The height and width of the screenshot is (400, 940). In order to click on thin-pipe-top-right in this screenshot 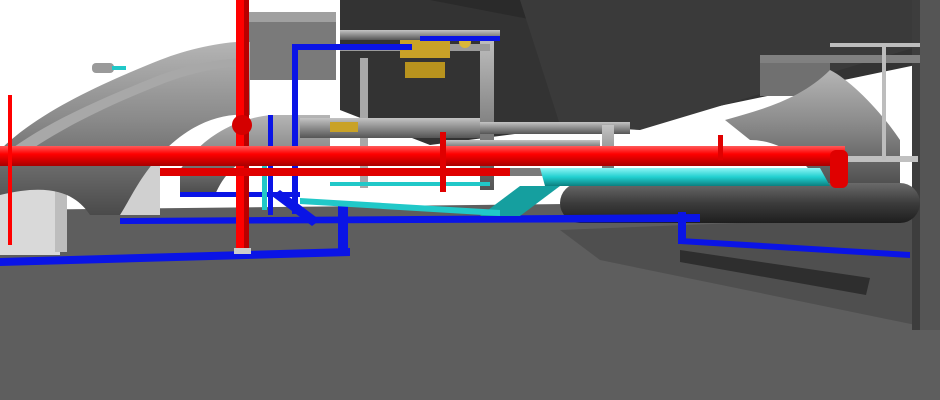, I will do `click(875, 45)`.